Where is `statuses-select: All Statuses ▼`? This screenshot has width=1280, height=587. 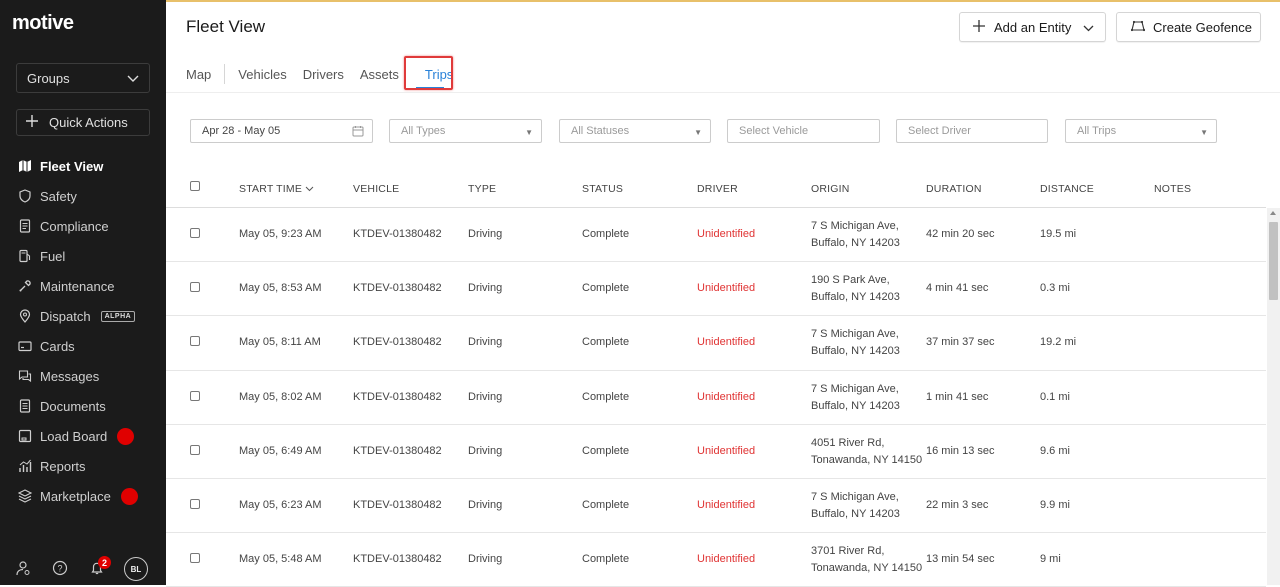
statuses-select: All Statuses ▼ is located at coordinates (635, 131).